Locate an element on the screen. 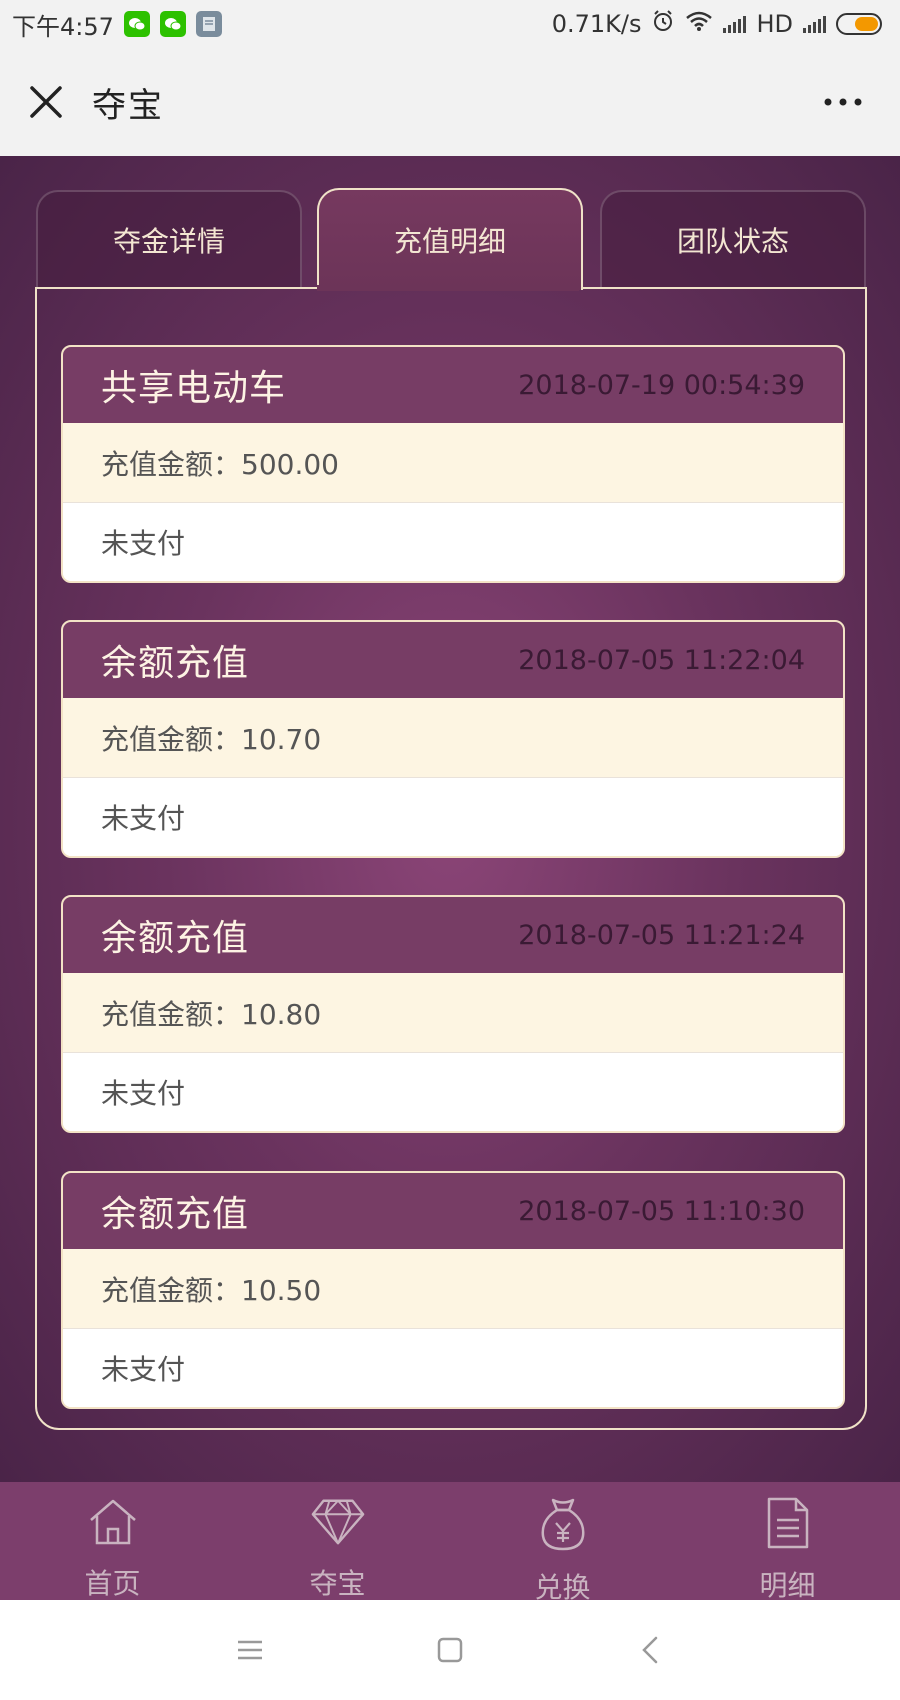  wifi-icon is located at coordinates (699, 24).